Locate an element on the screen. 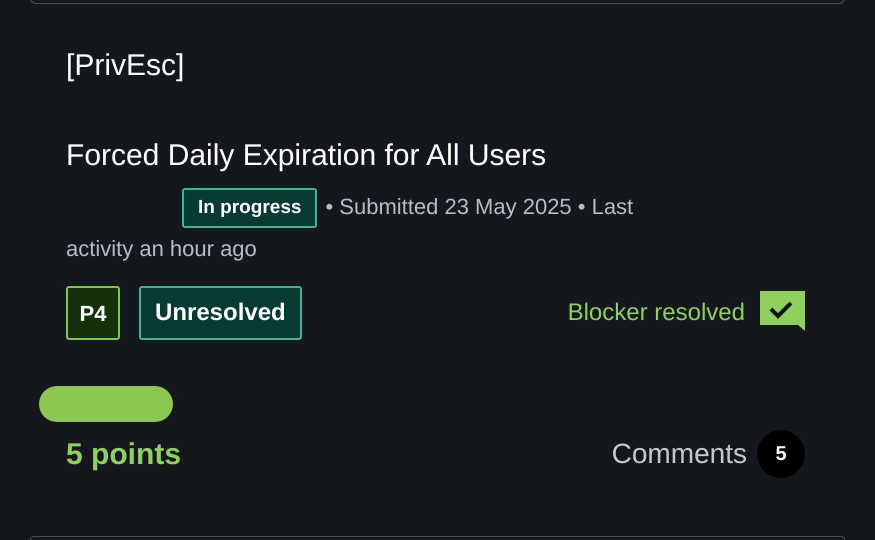 Image resolution: width=875 pixels, height=540 pixels. priority-badge: P4 is located at coordinates (93, 313).